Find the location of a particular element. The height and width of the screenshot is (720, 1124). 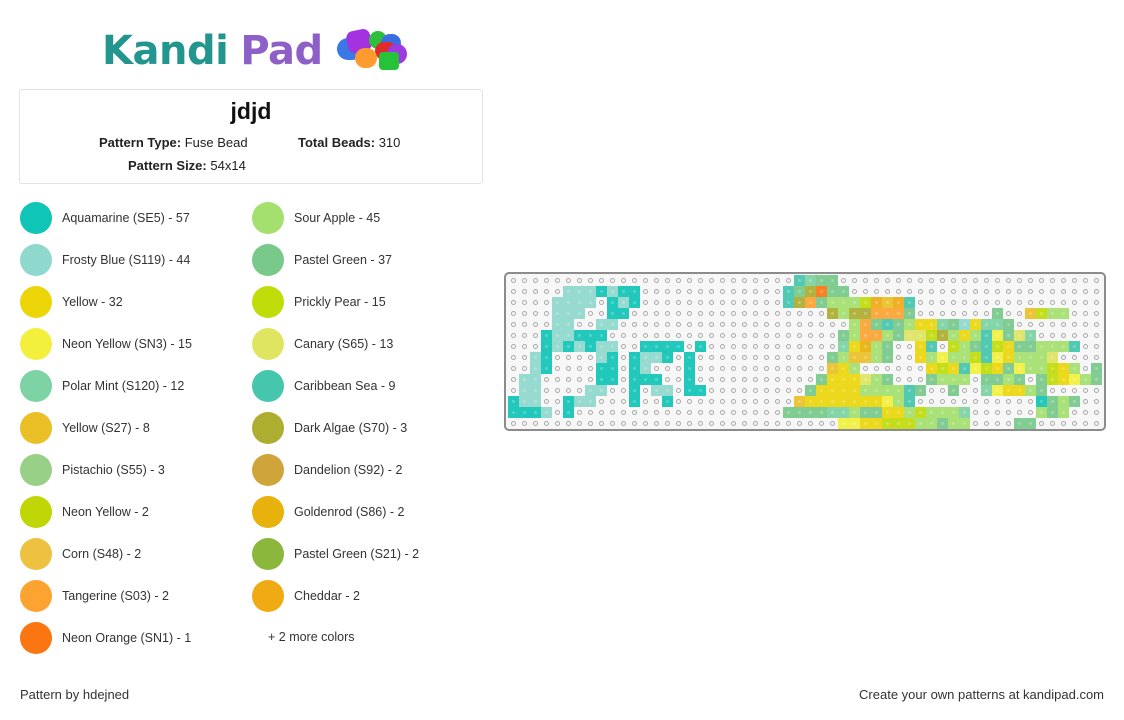

logo-text-kandi: Kandi is located at coordinates (165, 51).